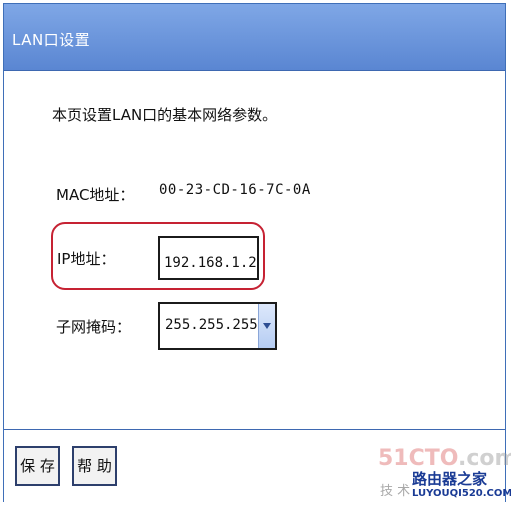 Image resolution: width=511 pixels, height=507 pixels. What do you see at coordinates (235, 190) in the screenshot?
I see `mac-value: 00-23-CD-16-7C-0A` at bounding box center [235, 190].